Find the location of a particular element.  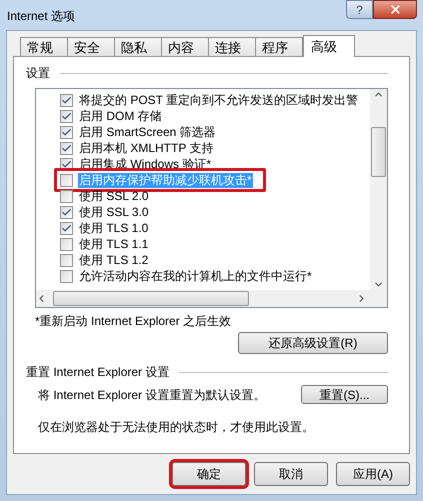

setting-label: 启用 DOM 存储 is located at coordinates (120, 116).